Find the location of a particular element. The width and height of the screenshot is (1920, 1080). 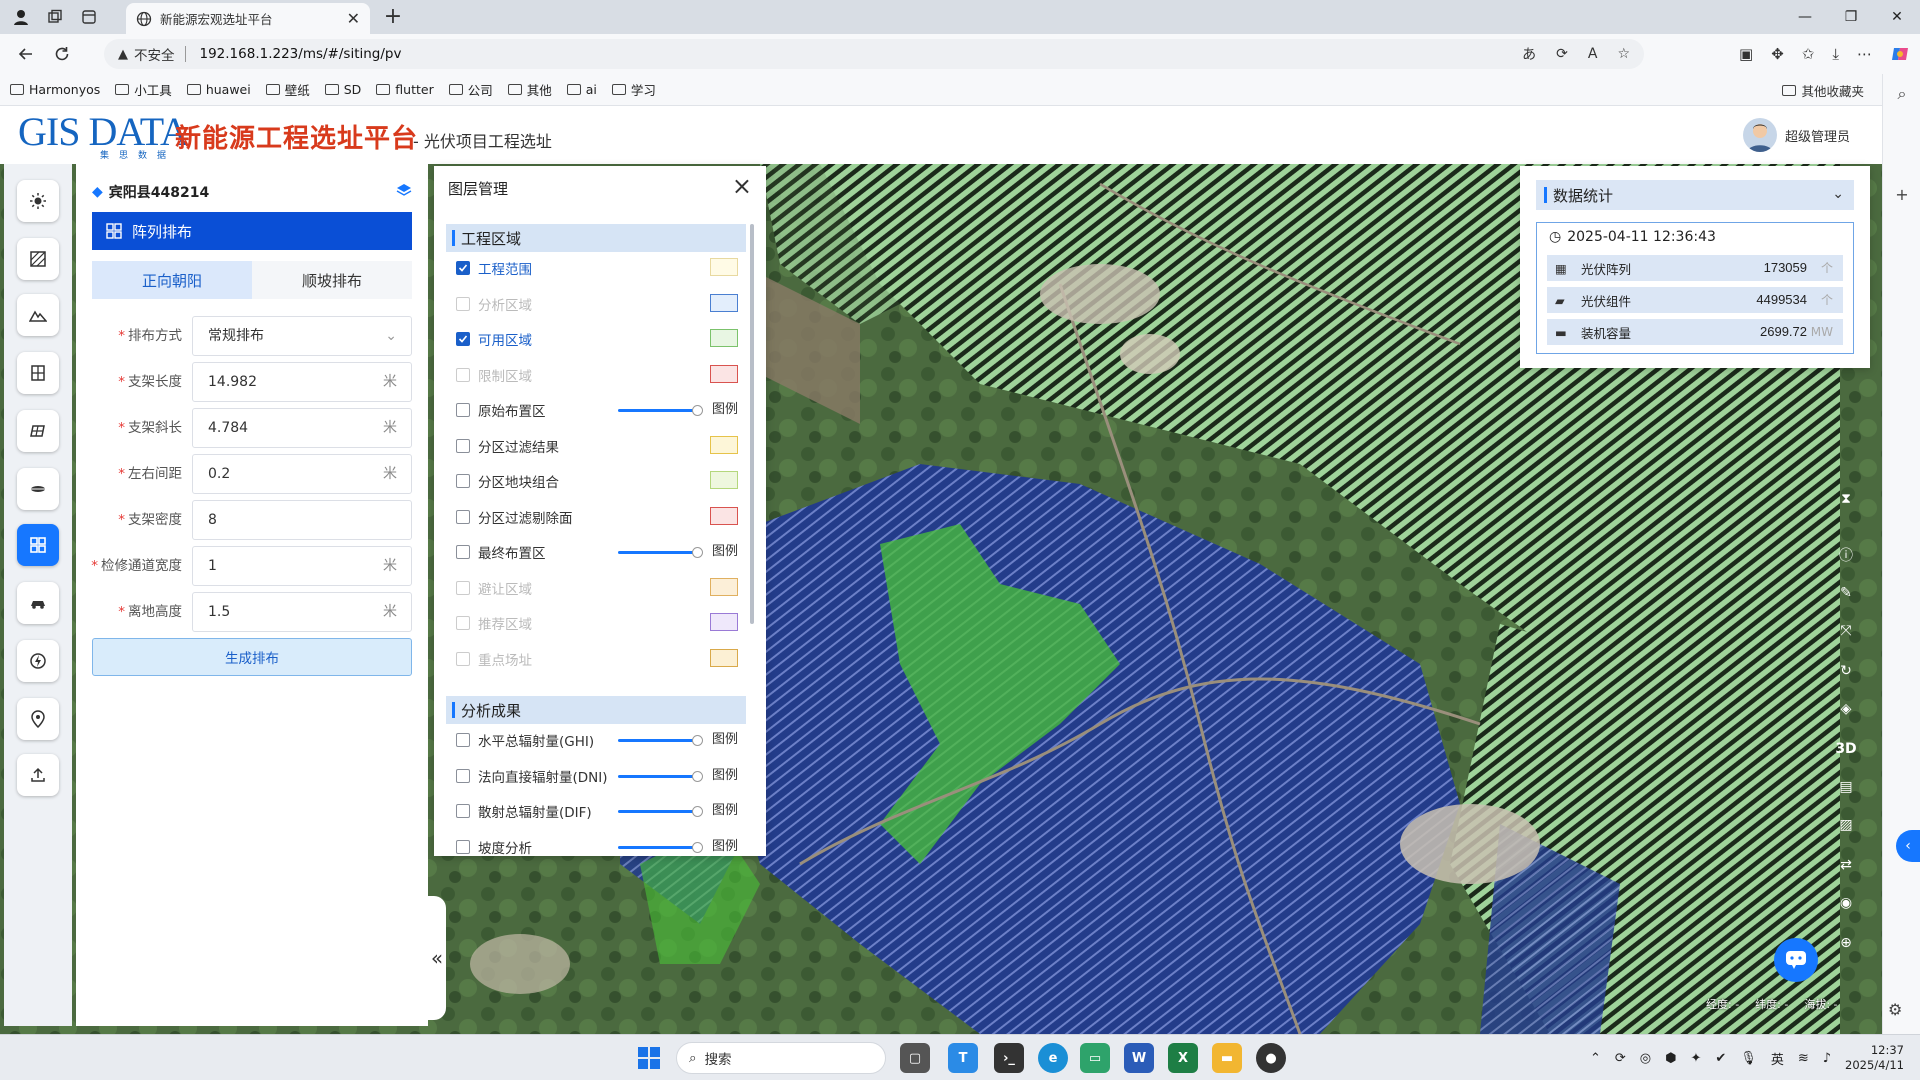

rack-slant-input: 4.784 米 is located at coordinates (302, 428).